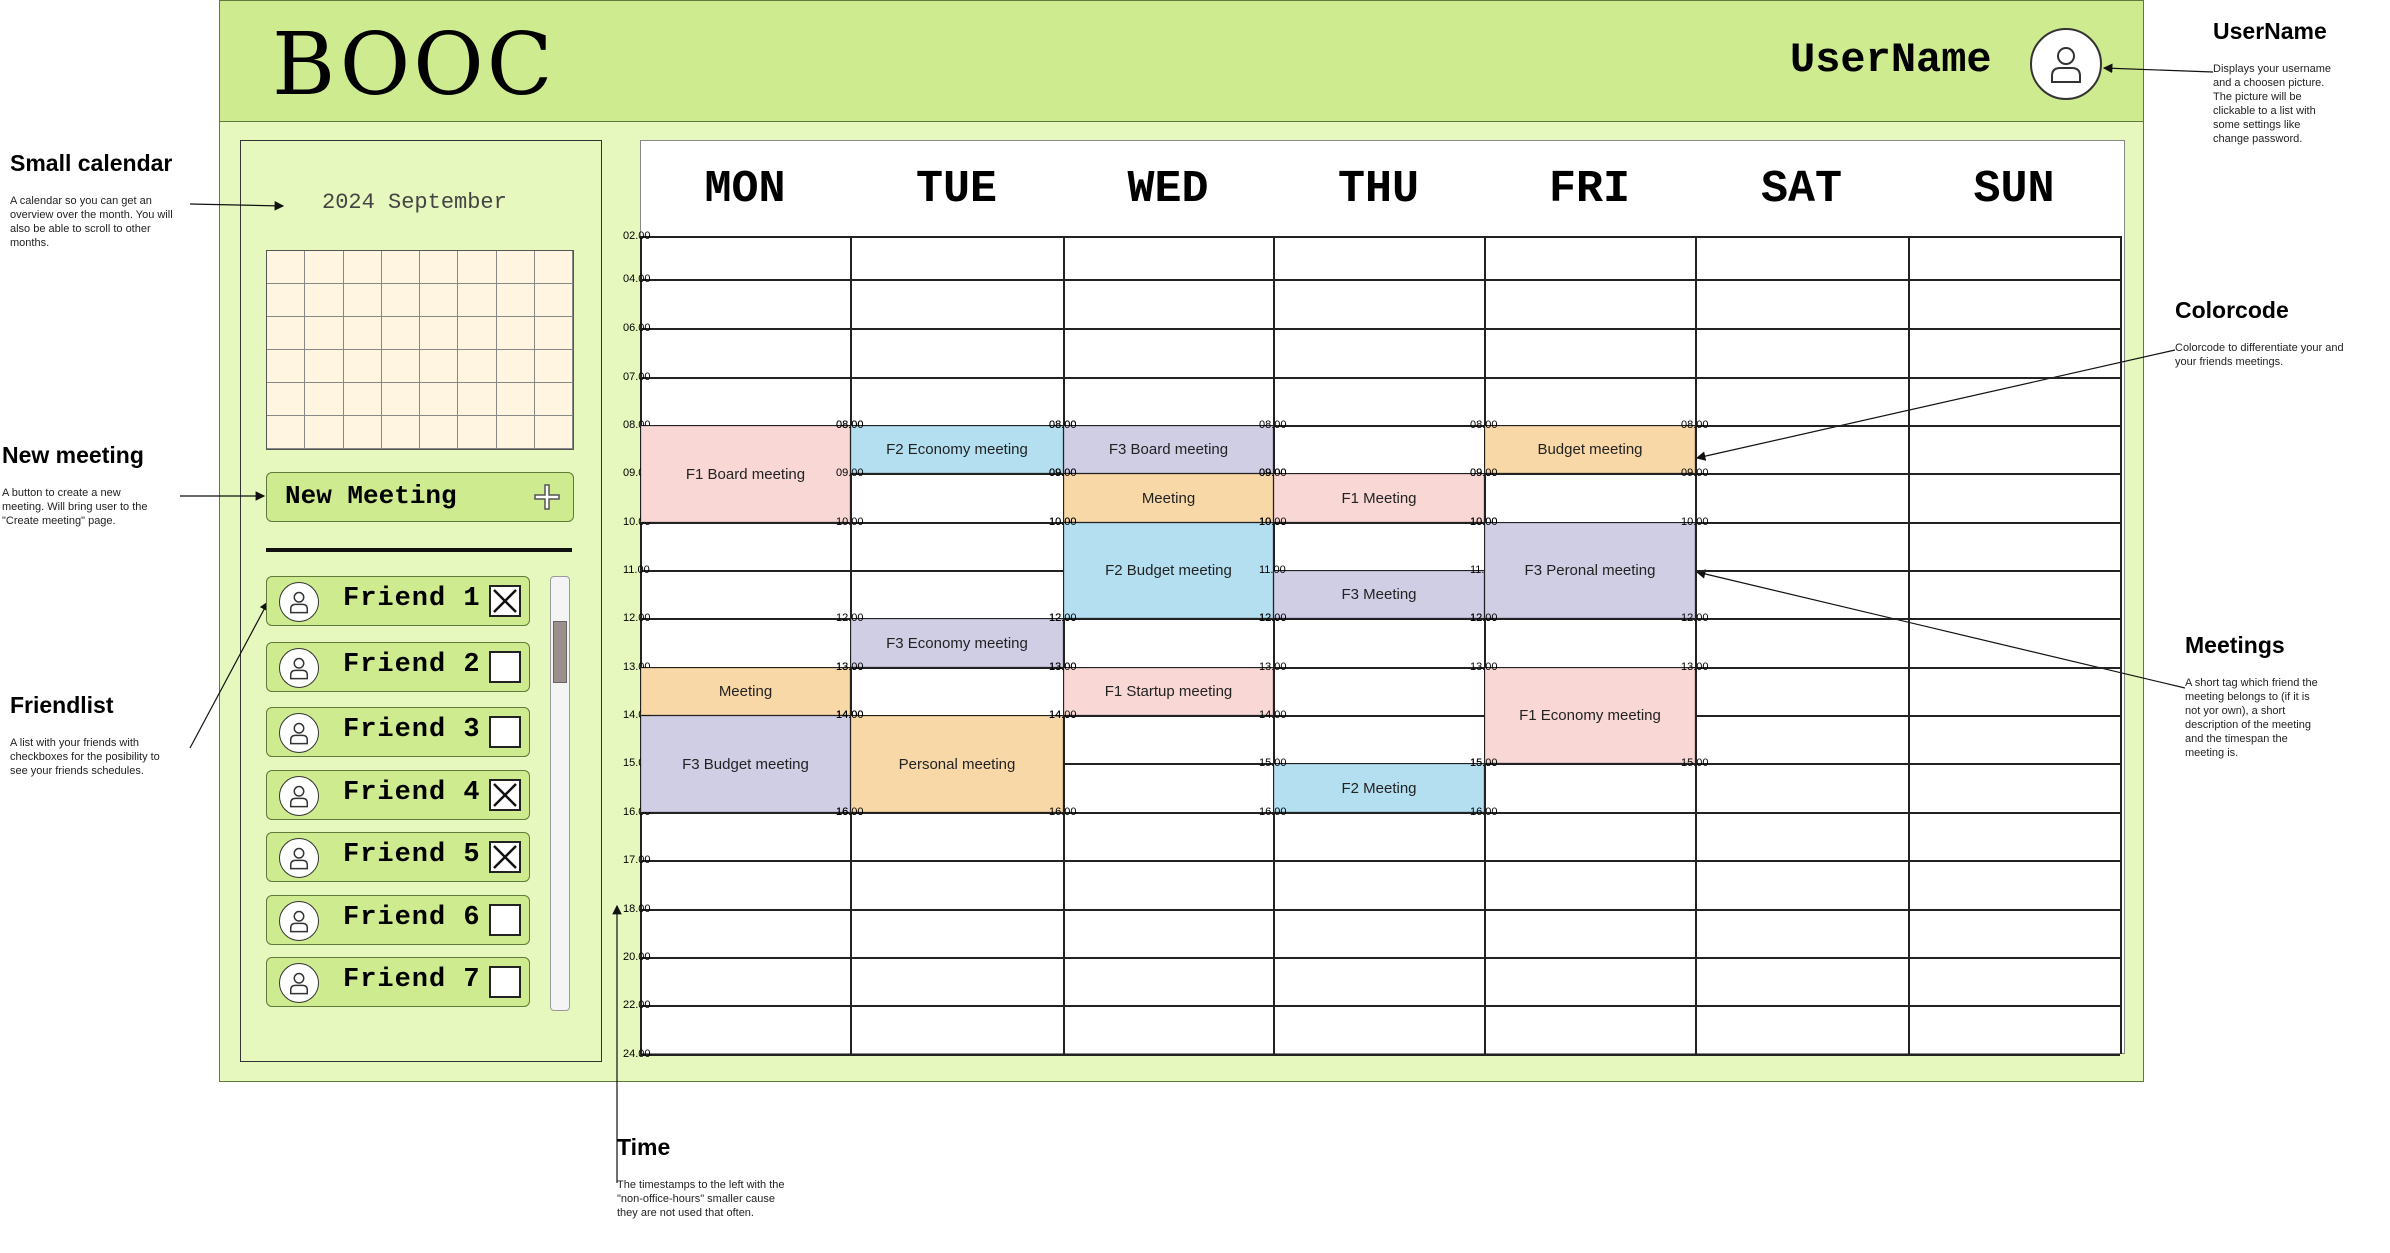  Describe the element at coordinates (850, 715) in the screenshot. I see `event-start-time: 14.00` at that location.